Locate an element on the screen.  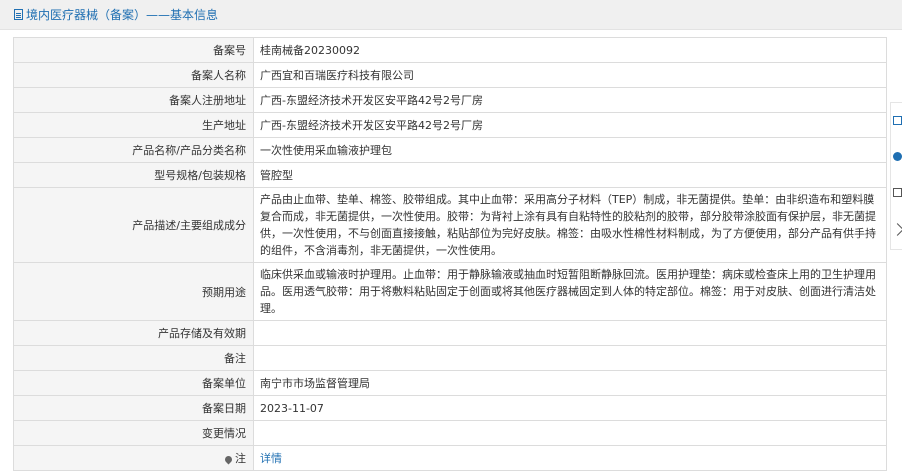
table-row: 备案号 桂南械备20230092 is located at coordinates (450, 50).